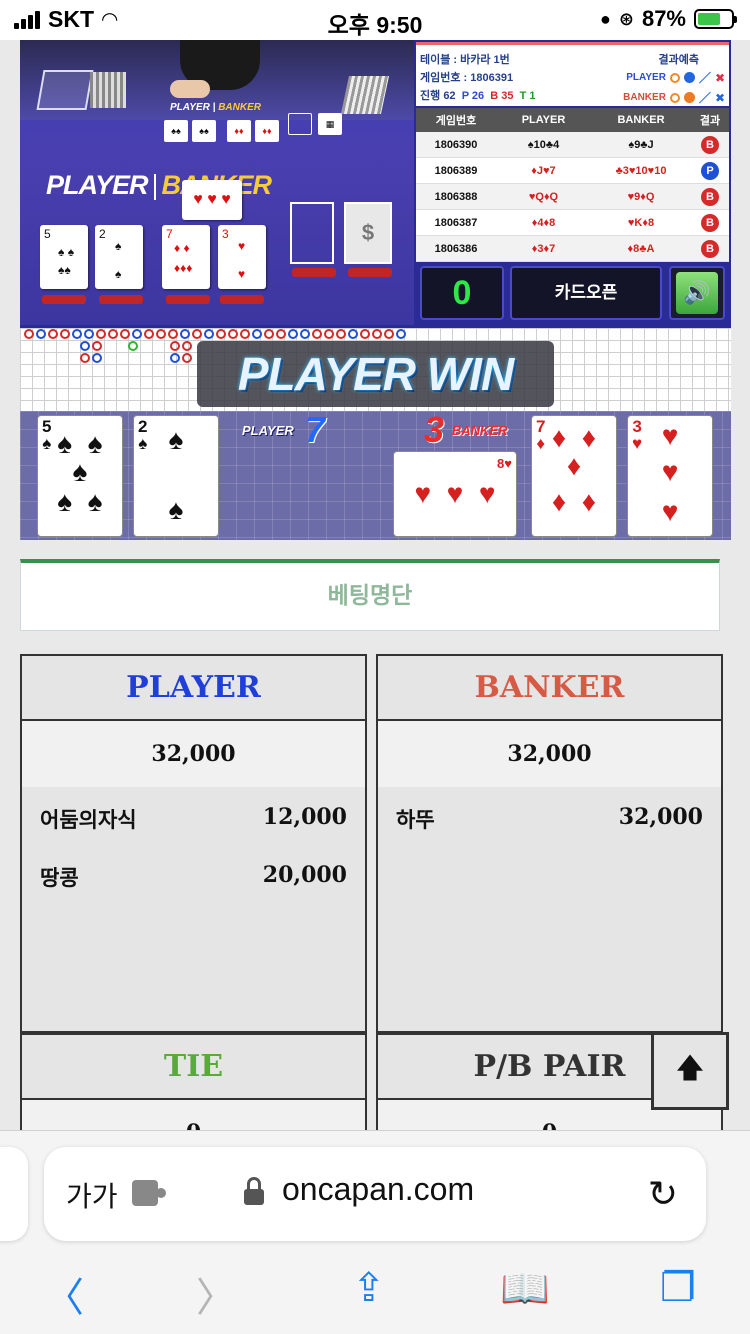  Describe the element at coordinates (543, 196) in the screenshot. I see `history-player-cards: ♥Q♦Q` at that location.